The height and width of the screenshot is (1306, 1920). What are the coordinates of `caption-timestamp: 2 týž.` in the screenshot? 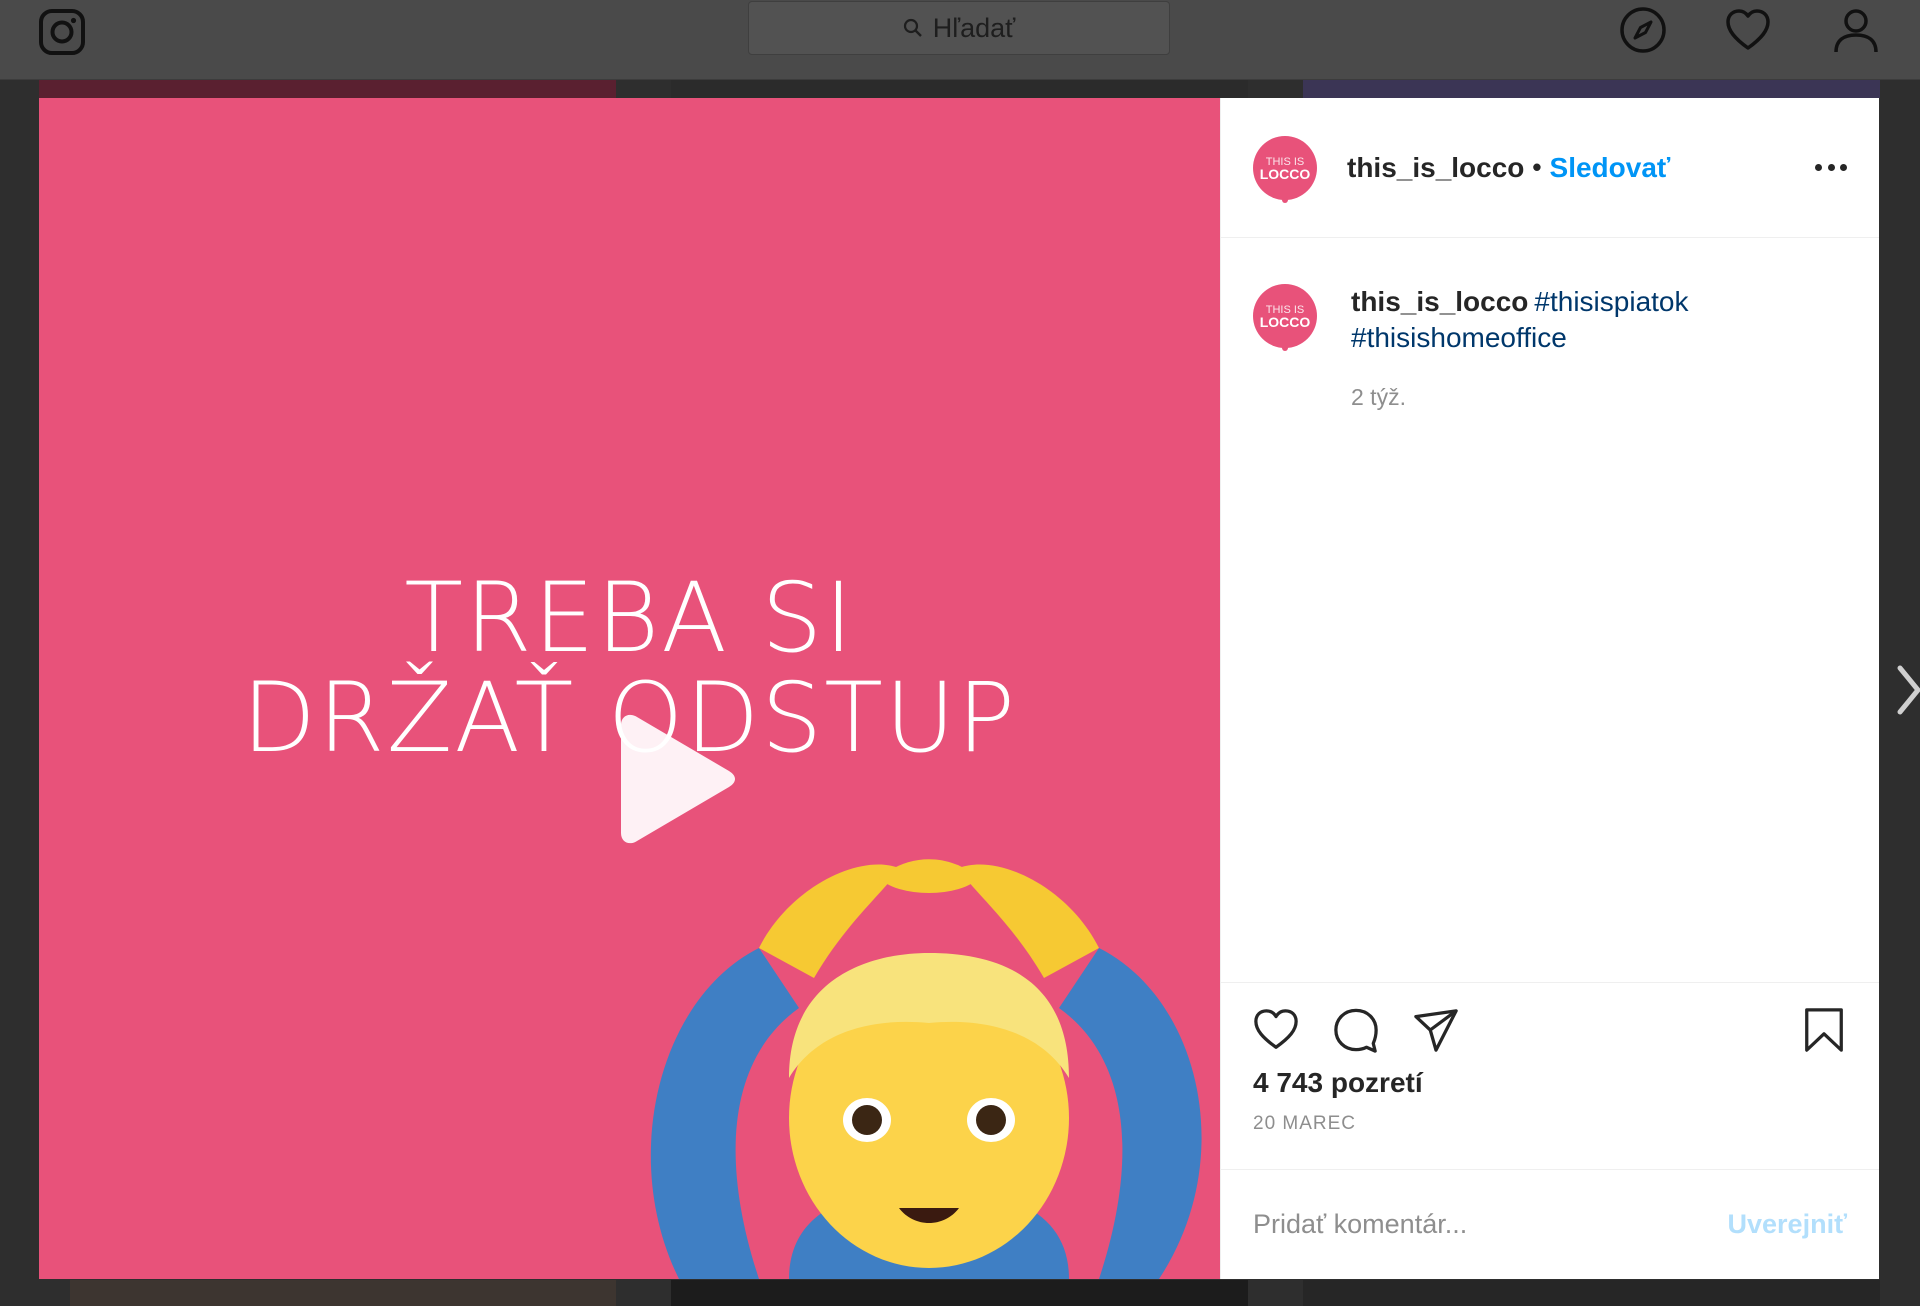 It's located at (1378, 397).